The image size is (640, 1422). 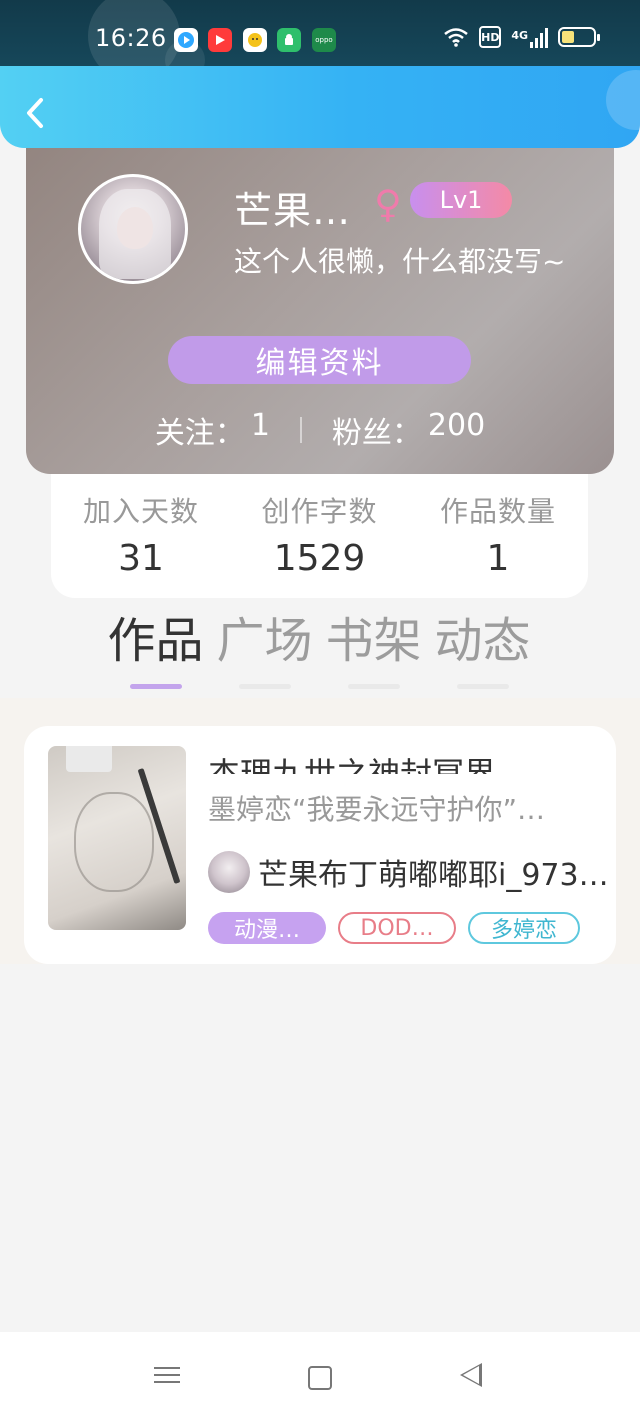 I want to click on female-icon: ♀, so click(x=388, y=204).